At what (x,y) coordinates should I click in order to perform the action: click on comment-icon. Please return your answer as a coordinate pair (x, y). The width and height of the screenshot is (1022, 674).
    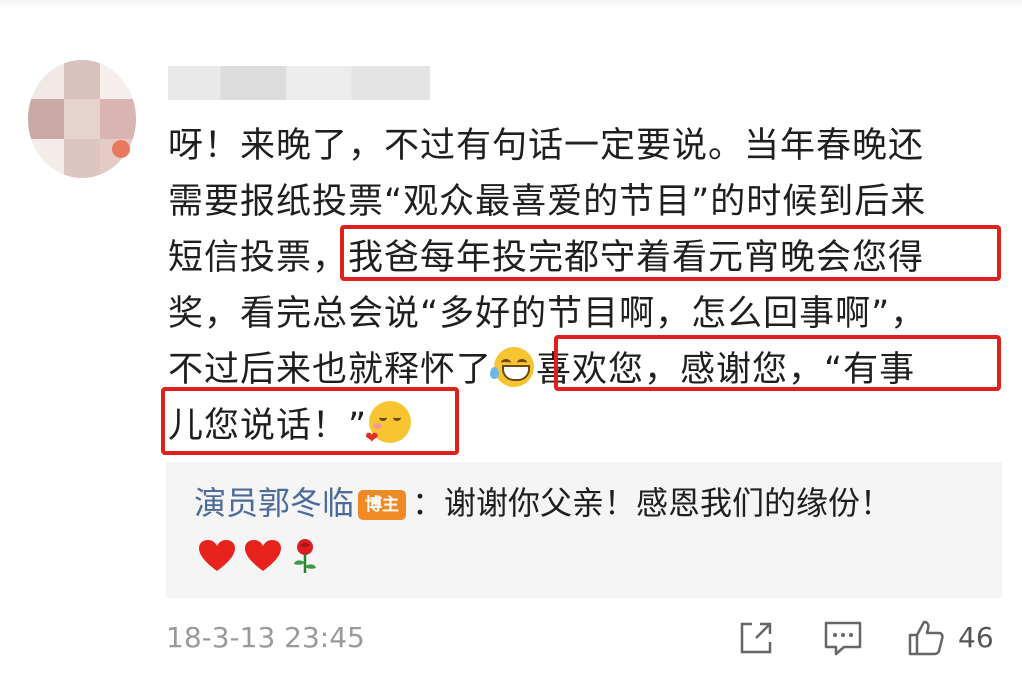
    Looking at the image, I should click on (843, 638).